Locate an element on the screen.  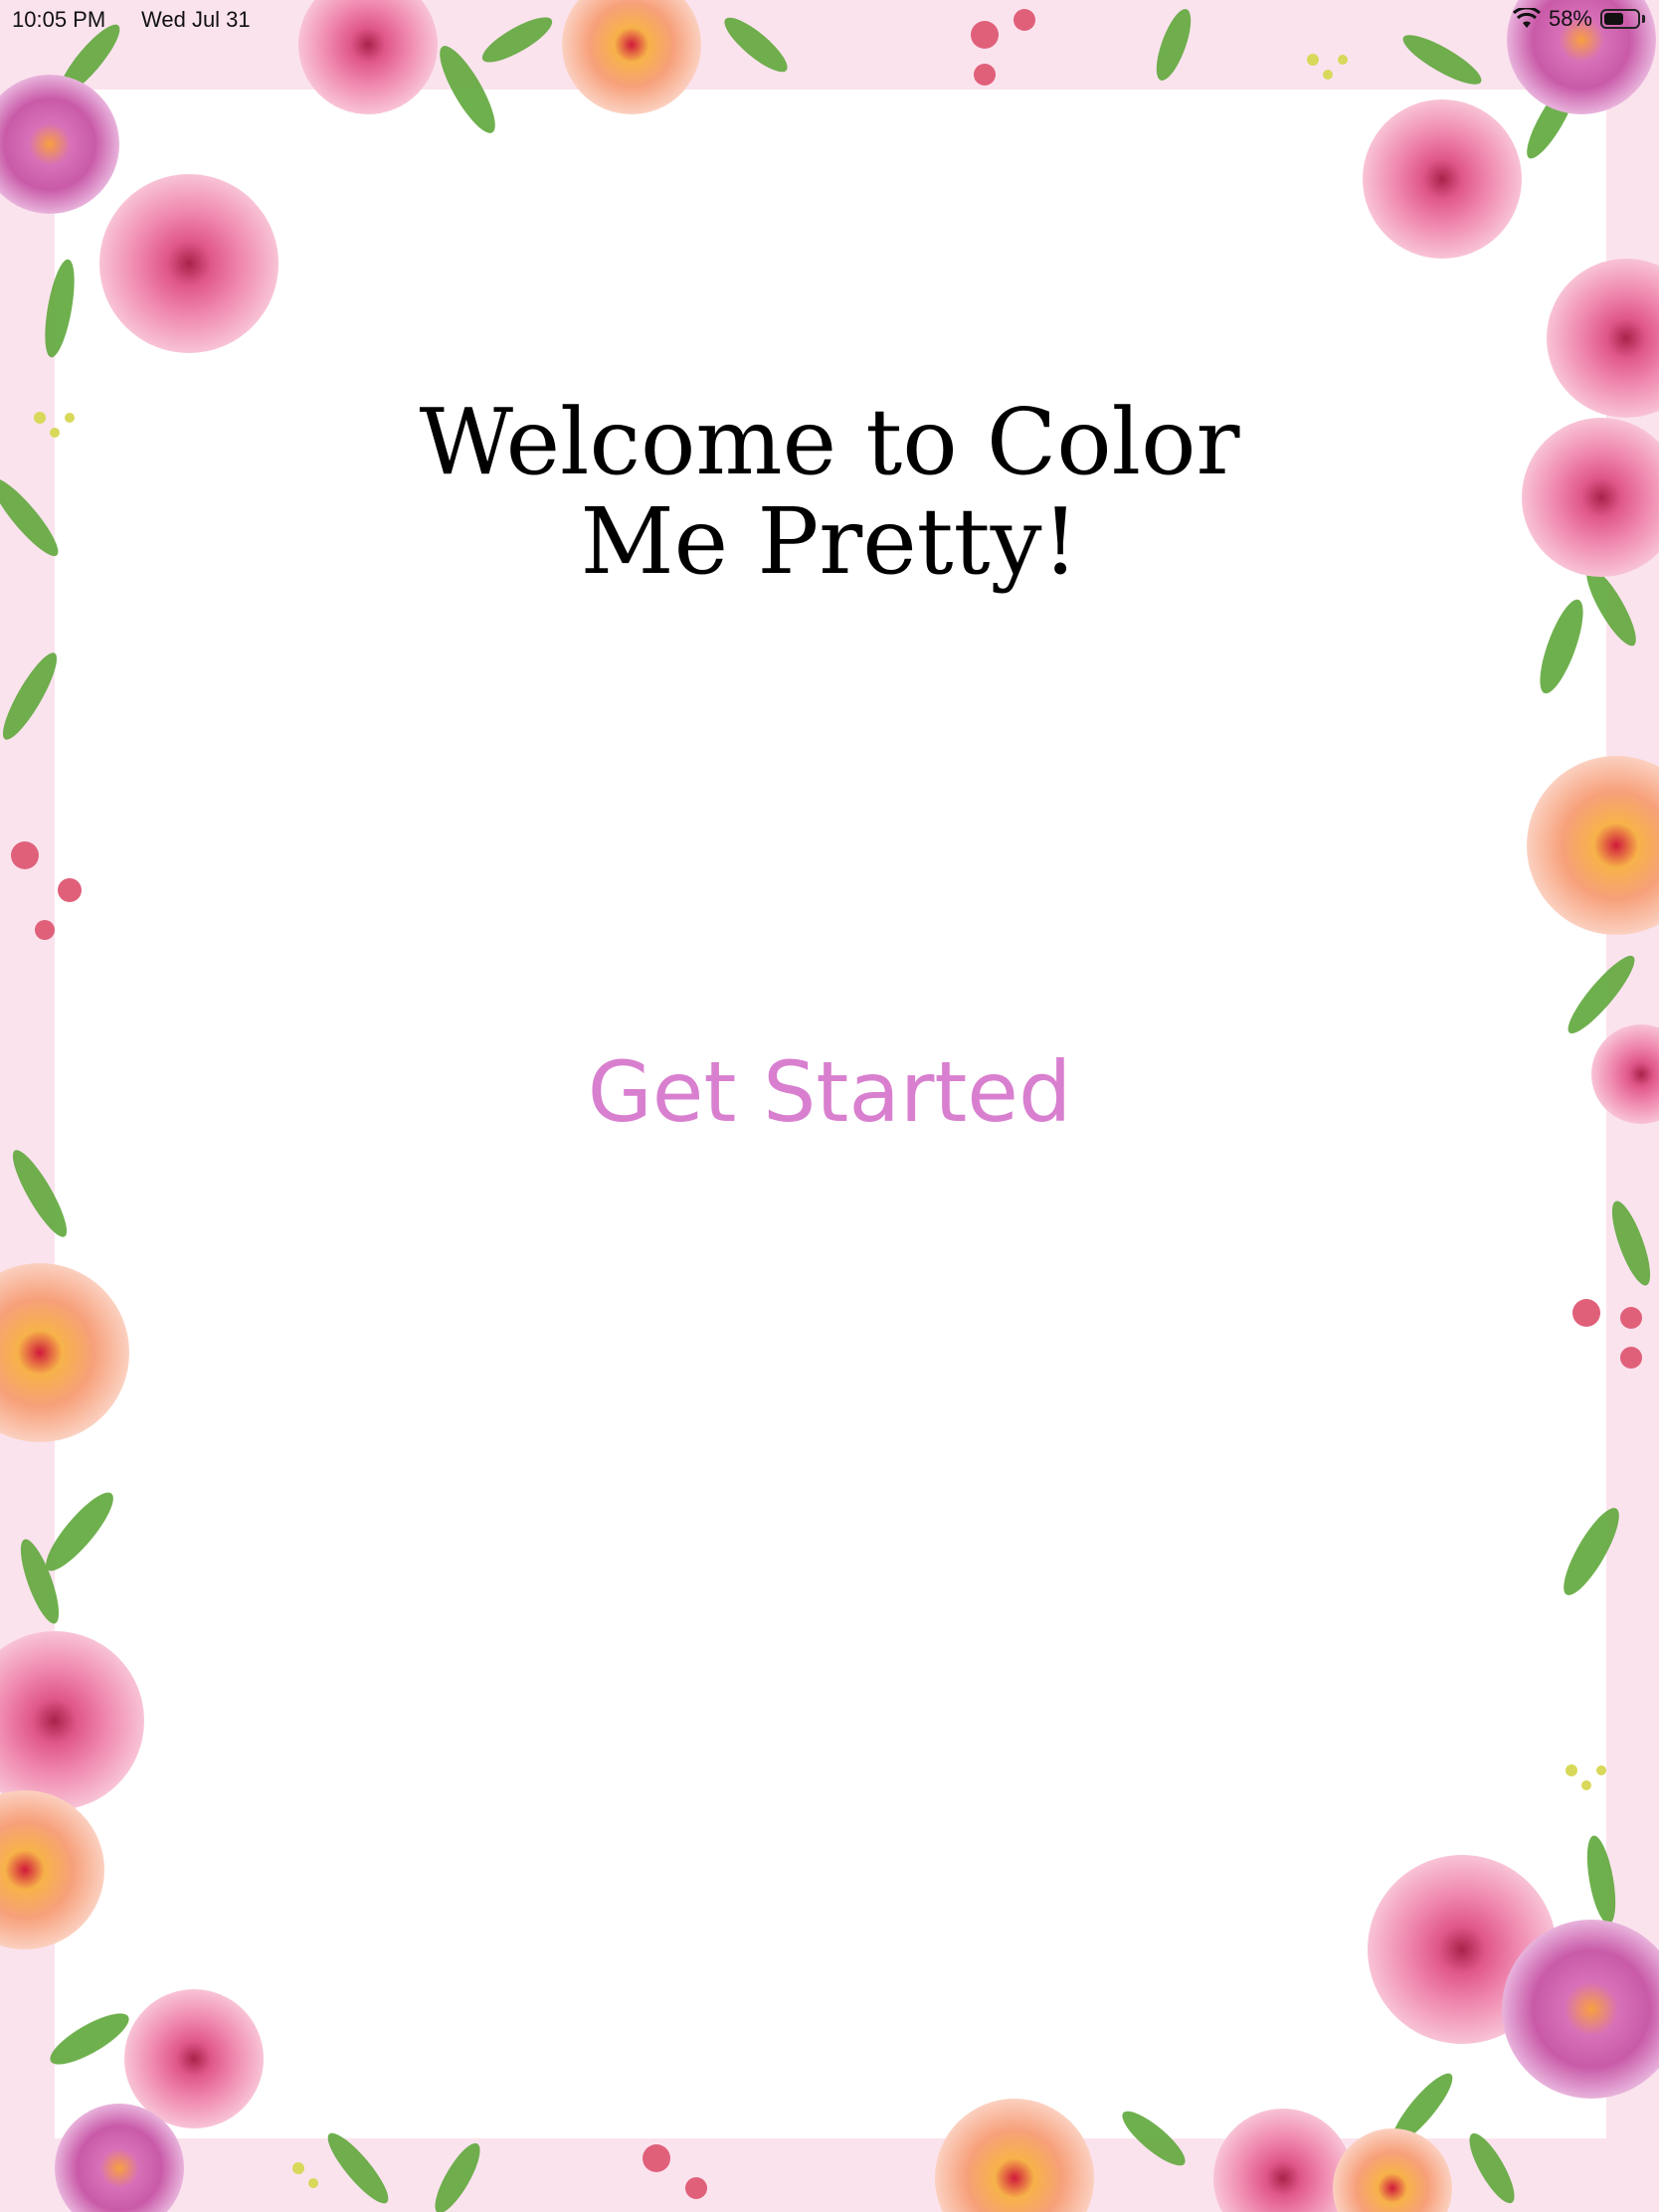
battery-percent: 58% is located at coordinates (1570, 18).